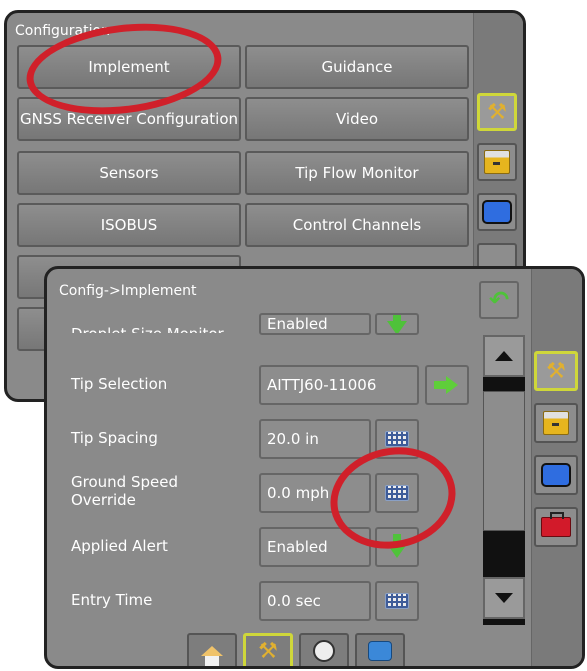  I want to click on scroll-up-button, so click(504, 356).